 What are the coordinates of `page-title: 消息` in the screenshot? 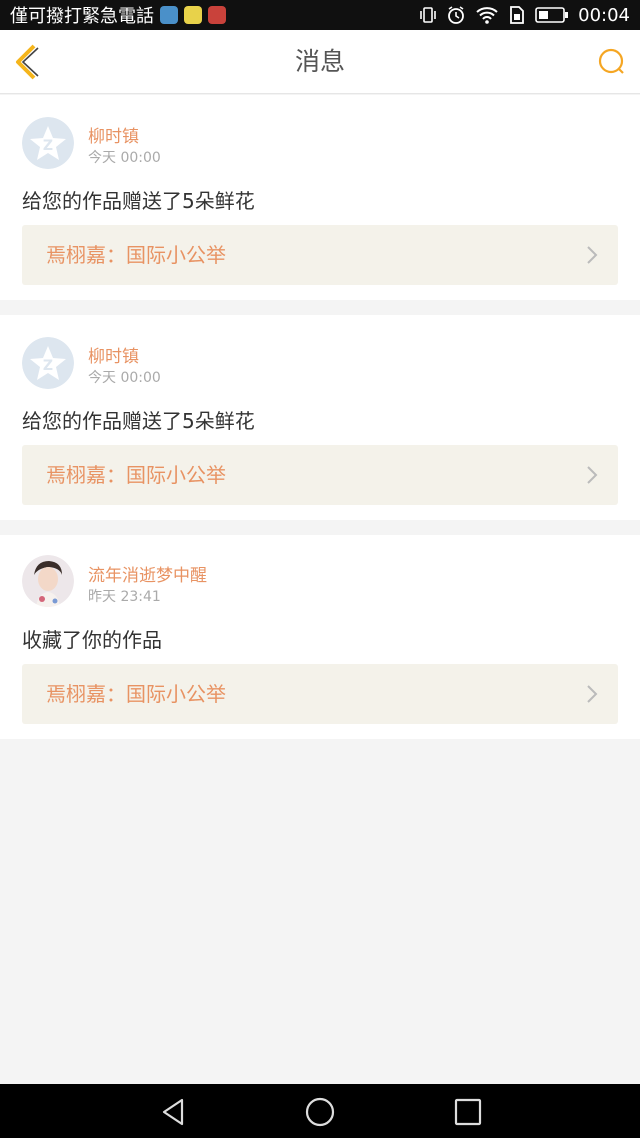 It's located at (319, 61).